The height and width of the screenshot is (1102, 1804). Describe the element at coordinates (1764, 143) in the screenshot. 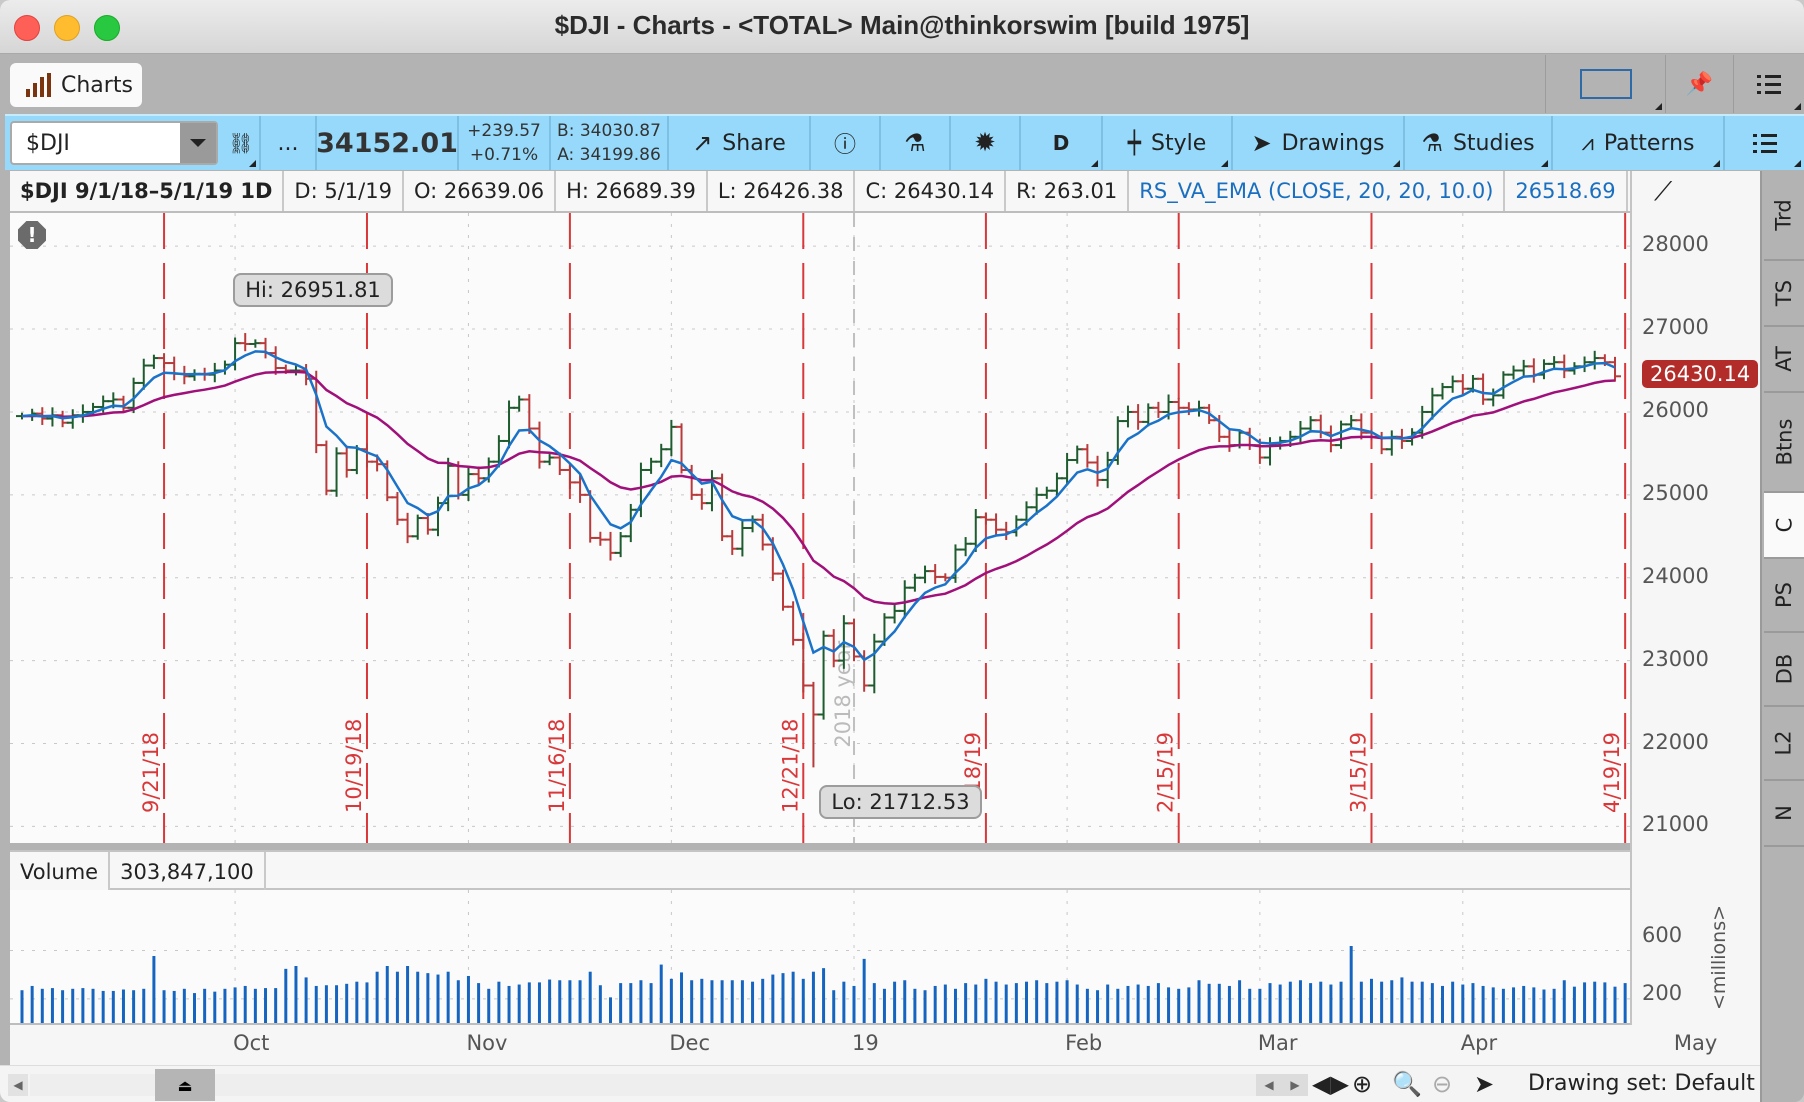

I see `toolbar-menu-button` at that location.